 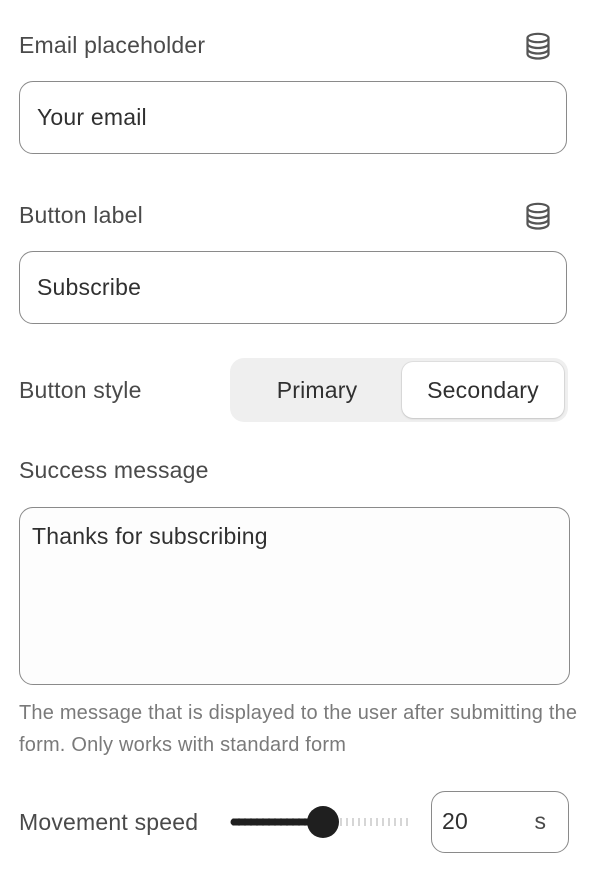 I want to click on success-message-label: Success message, so click(x=114, y=470).